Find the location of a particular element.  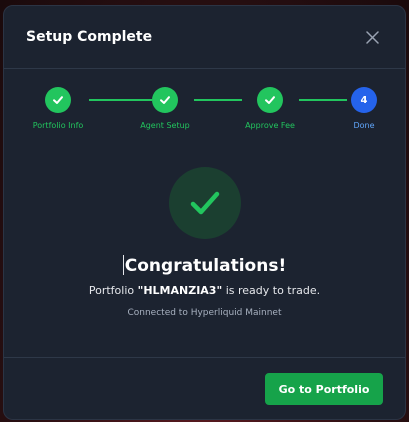

message-prefix: Portfolio is located at coordinates (113, 290).